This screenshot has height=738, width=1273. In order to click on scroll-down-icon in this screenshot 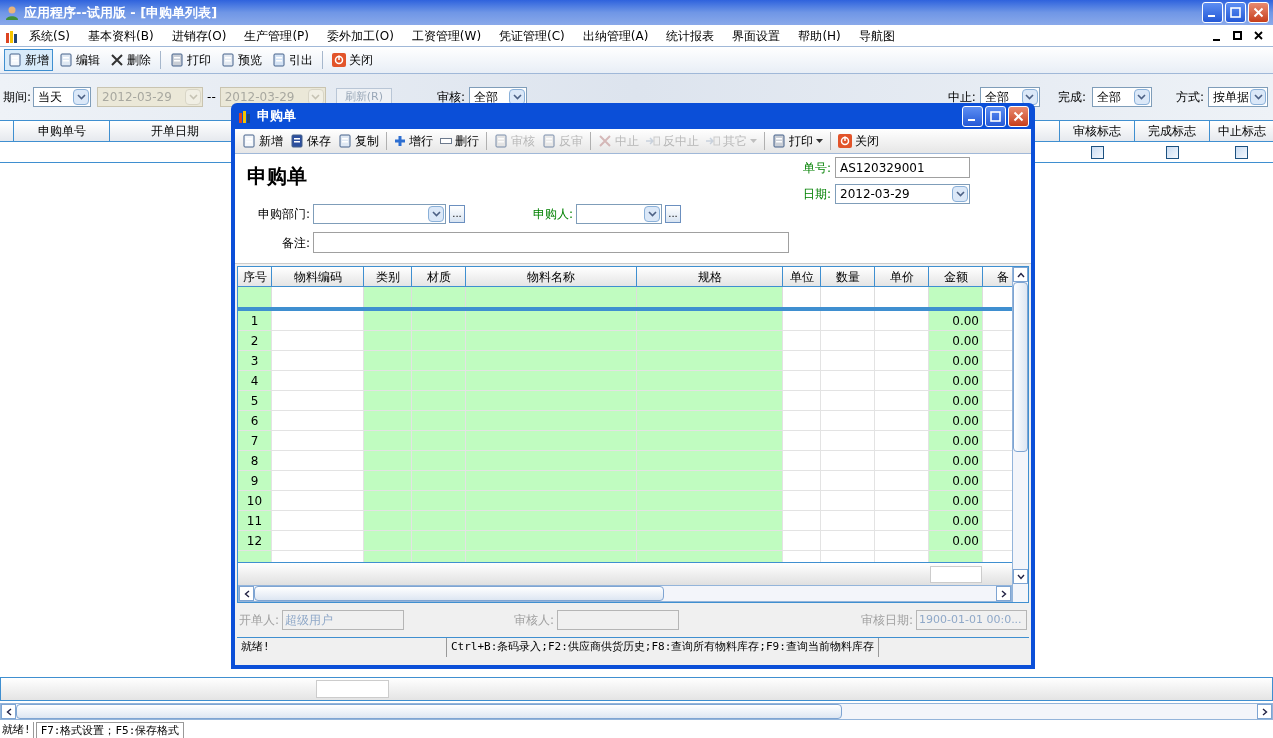, I will do `click(1020, 576)`.